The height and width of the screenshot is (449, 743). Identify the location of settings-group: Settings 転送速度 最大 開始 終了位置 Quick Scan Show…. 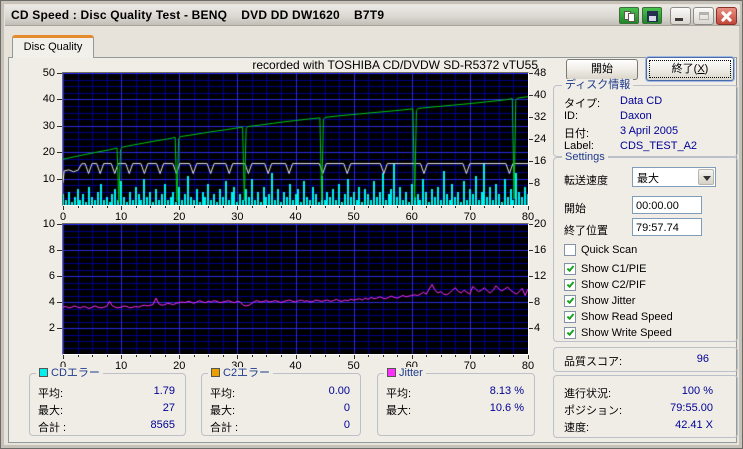
(645, 246).